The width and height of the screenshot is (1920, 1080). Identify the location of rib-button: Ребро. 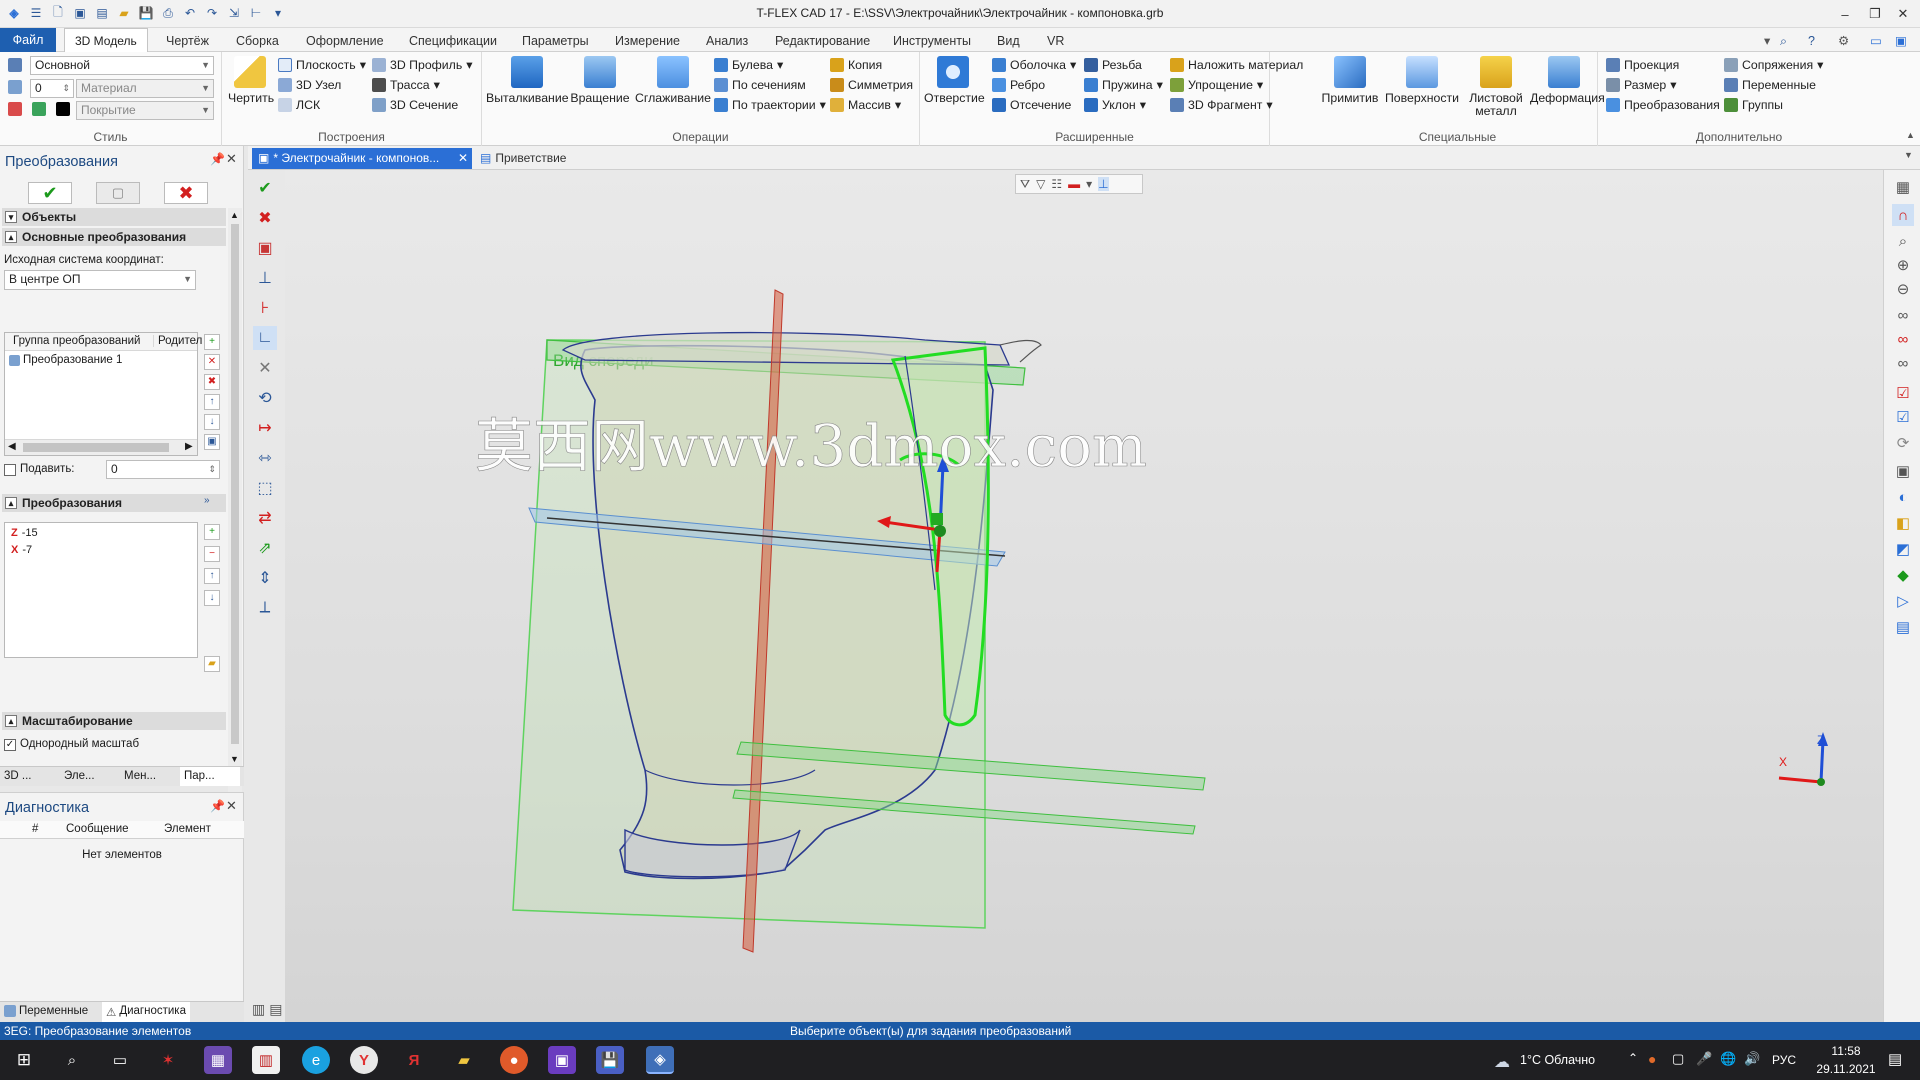
(1018, 85).